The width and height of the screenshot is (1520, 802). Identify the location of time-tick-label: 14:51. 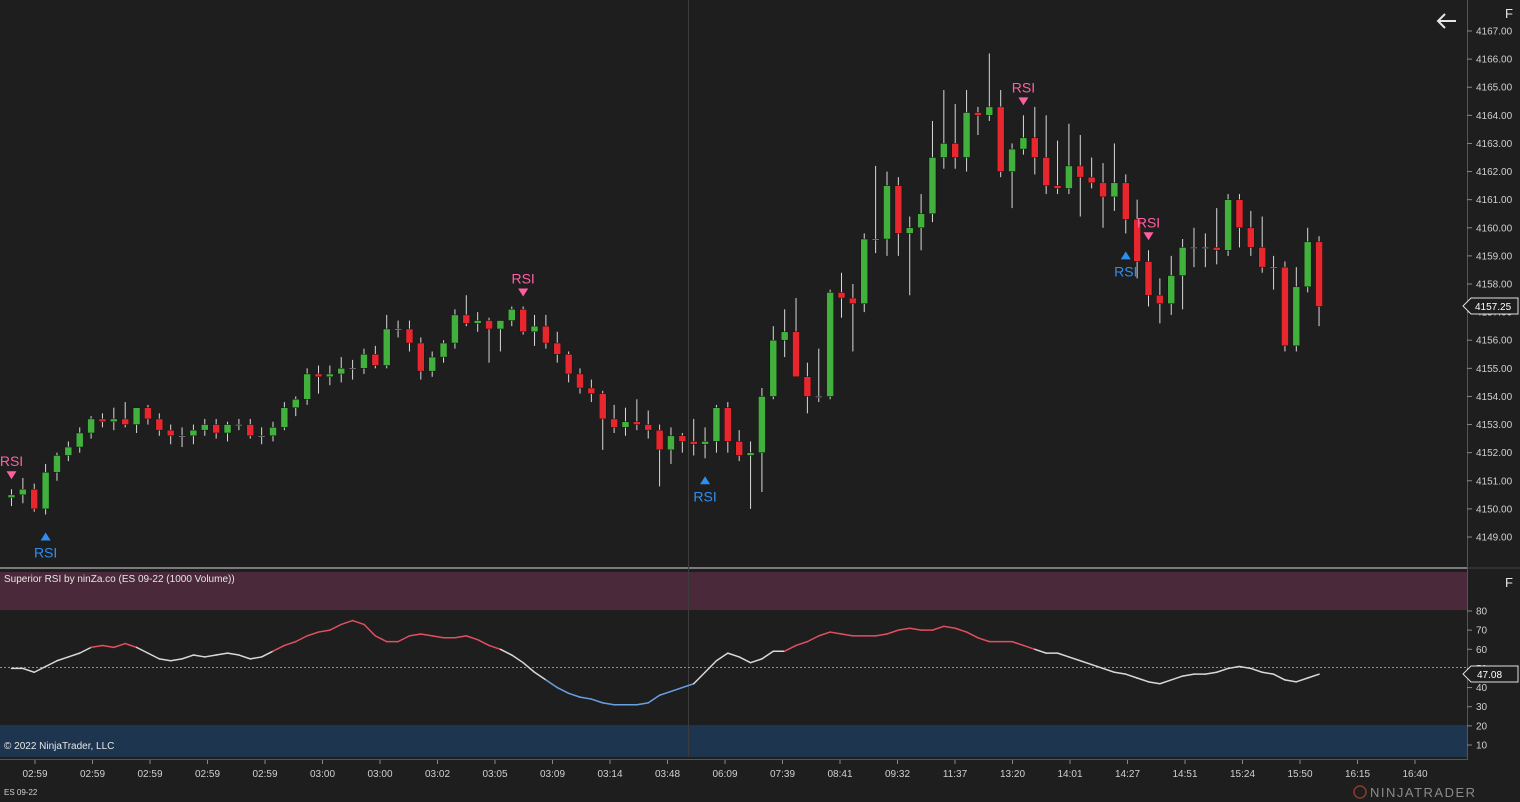
(1184, 774).